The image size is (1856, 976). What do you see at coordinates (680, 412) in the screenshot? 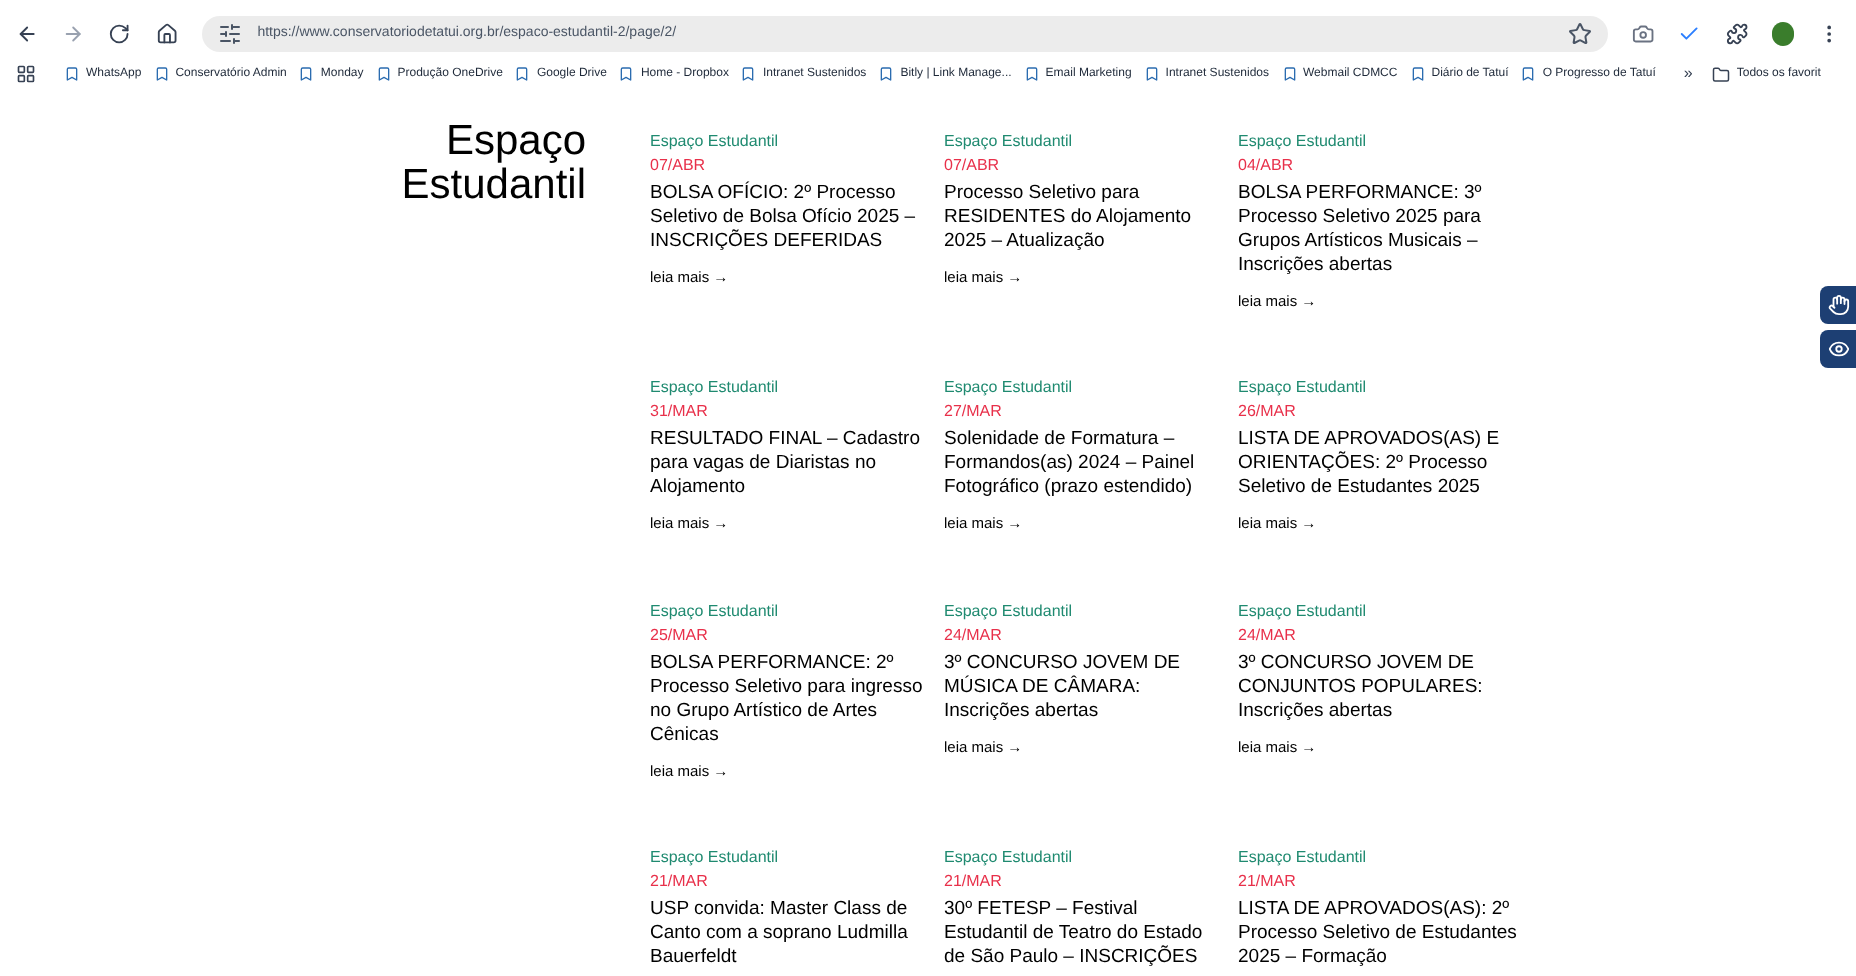
I see `post-date: 31/MAR` at bounding box center [680, 412].